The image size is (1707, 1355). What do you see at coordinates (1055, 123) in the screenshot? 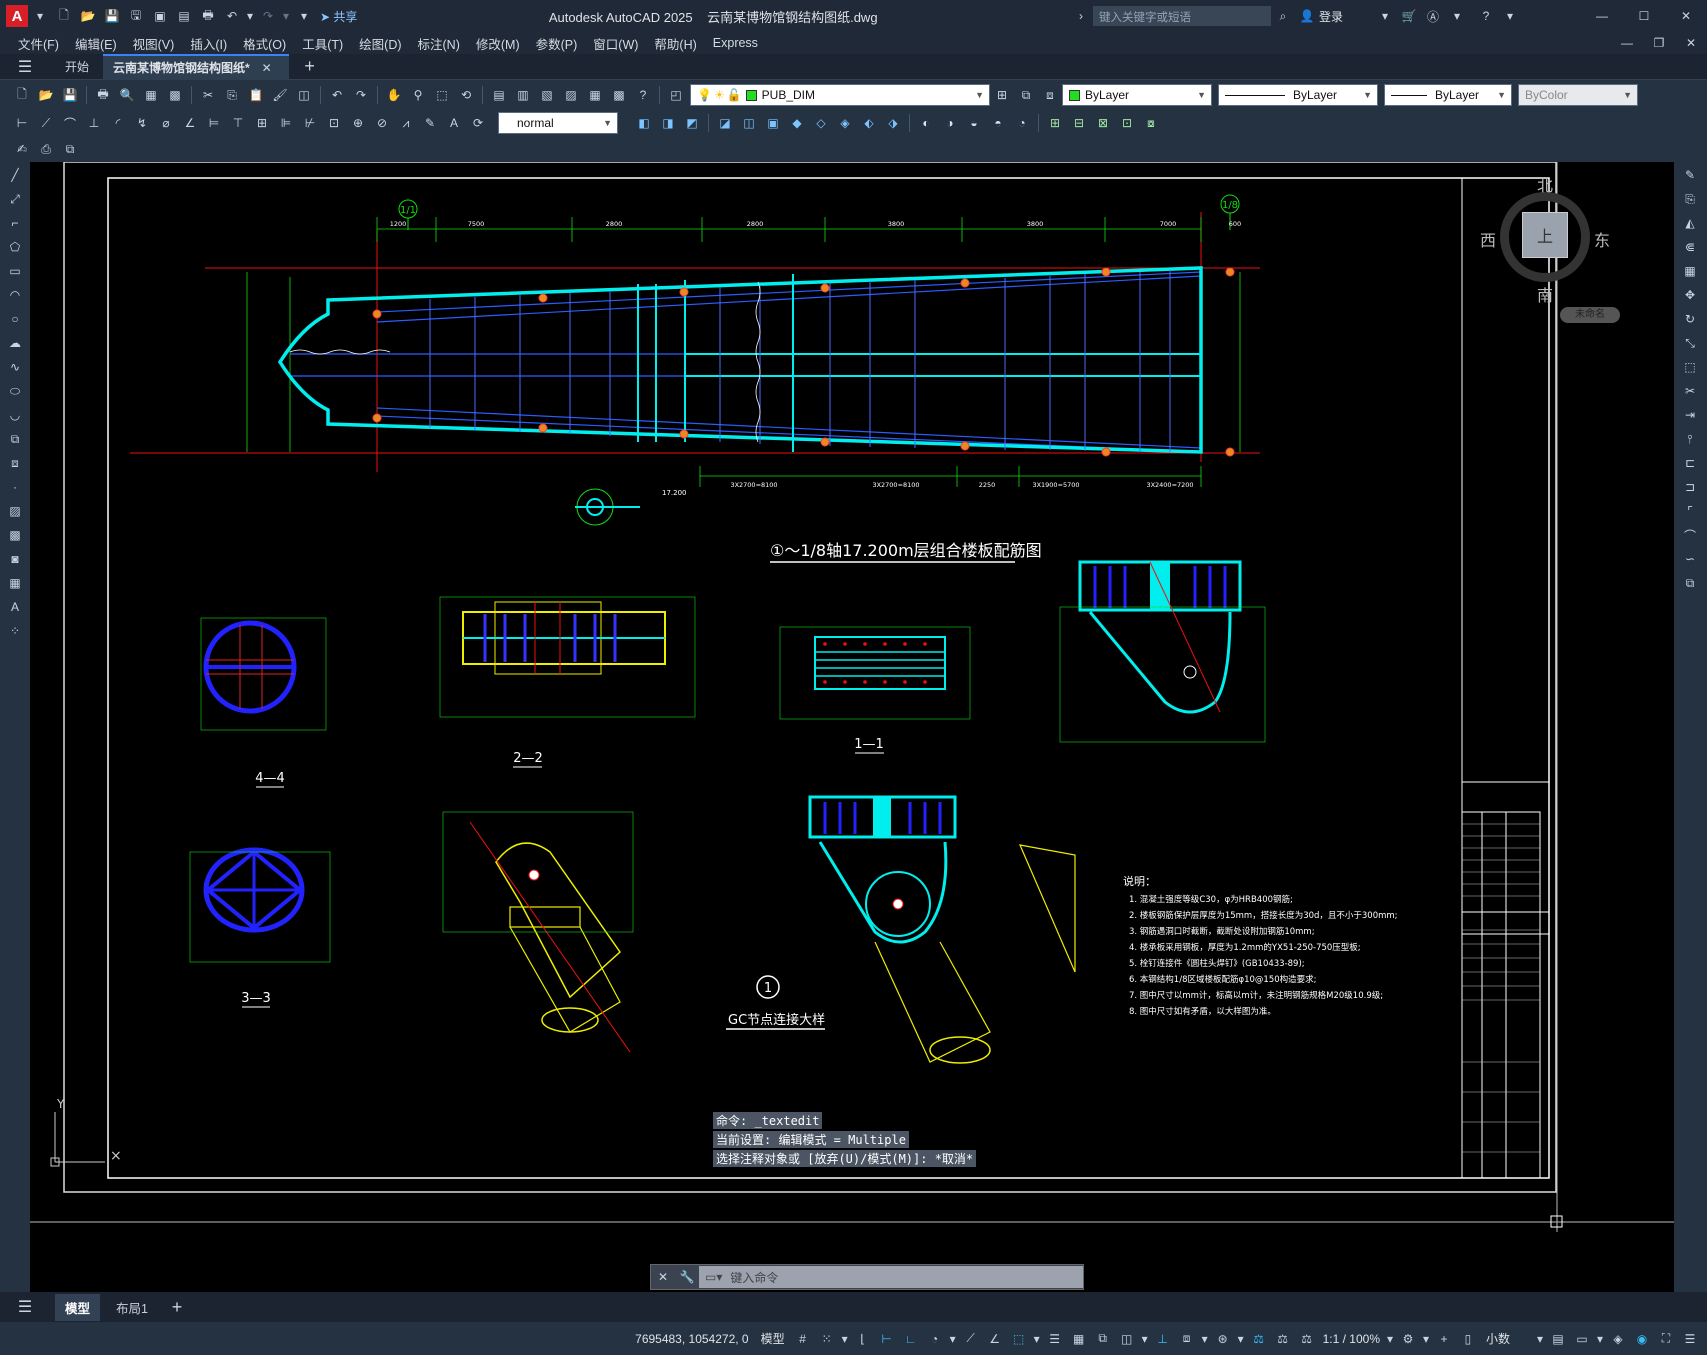
I see `ucs-icon: ⊞` at bounding box center [1055, 123].